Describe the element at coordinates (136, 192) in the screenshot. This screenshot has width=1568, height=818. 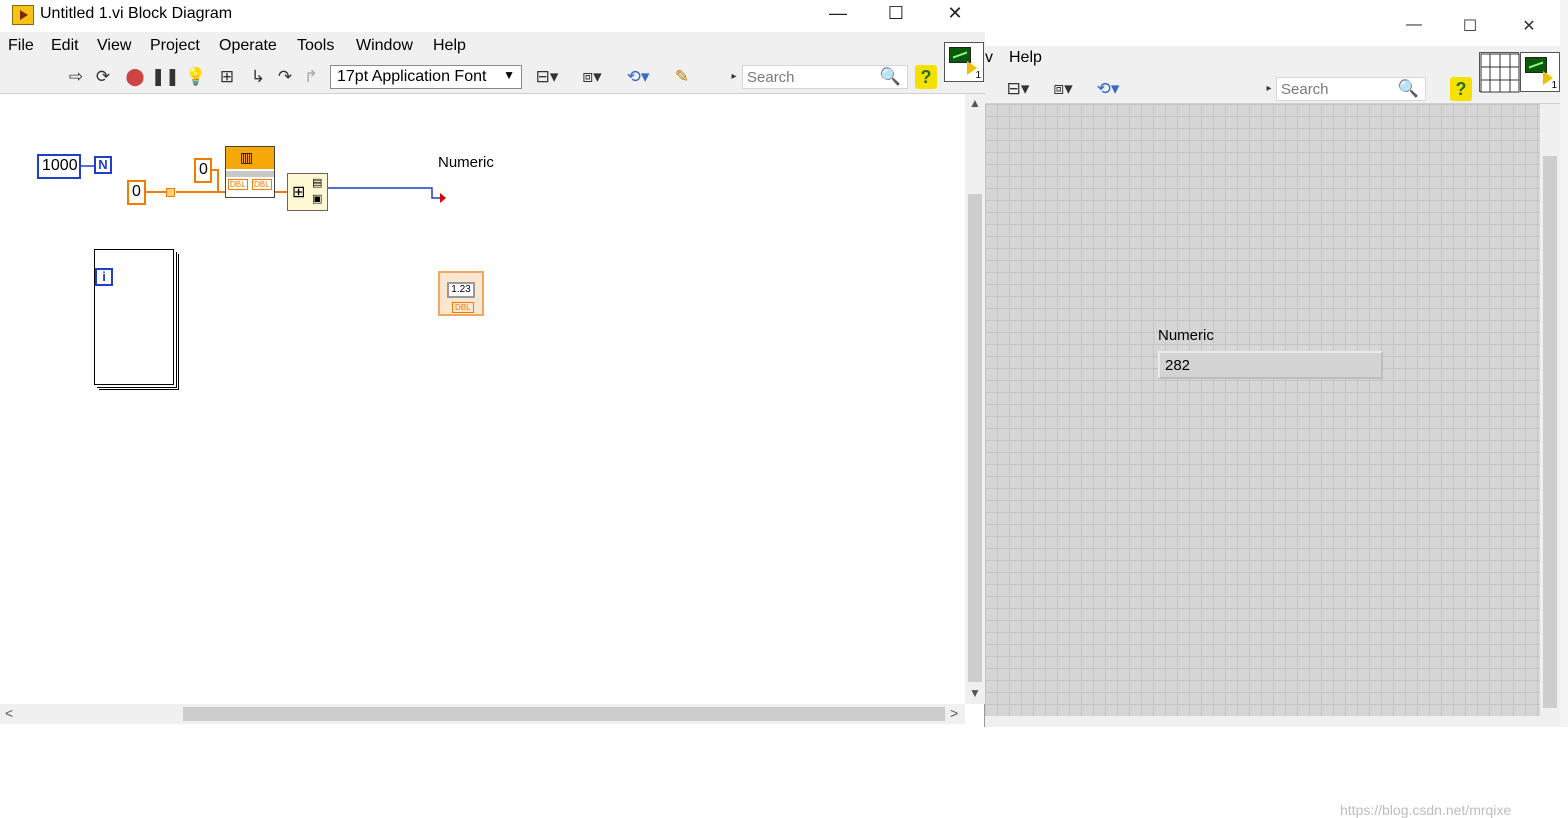
I see `shift-init-constant: 0` at that location.